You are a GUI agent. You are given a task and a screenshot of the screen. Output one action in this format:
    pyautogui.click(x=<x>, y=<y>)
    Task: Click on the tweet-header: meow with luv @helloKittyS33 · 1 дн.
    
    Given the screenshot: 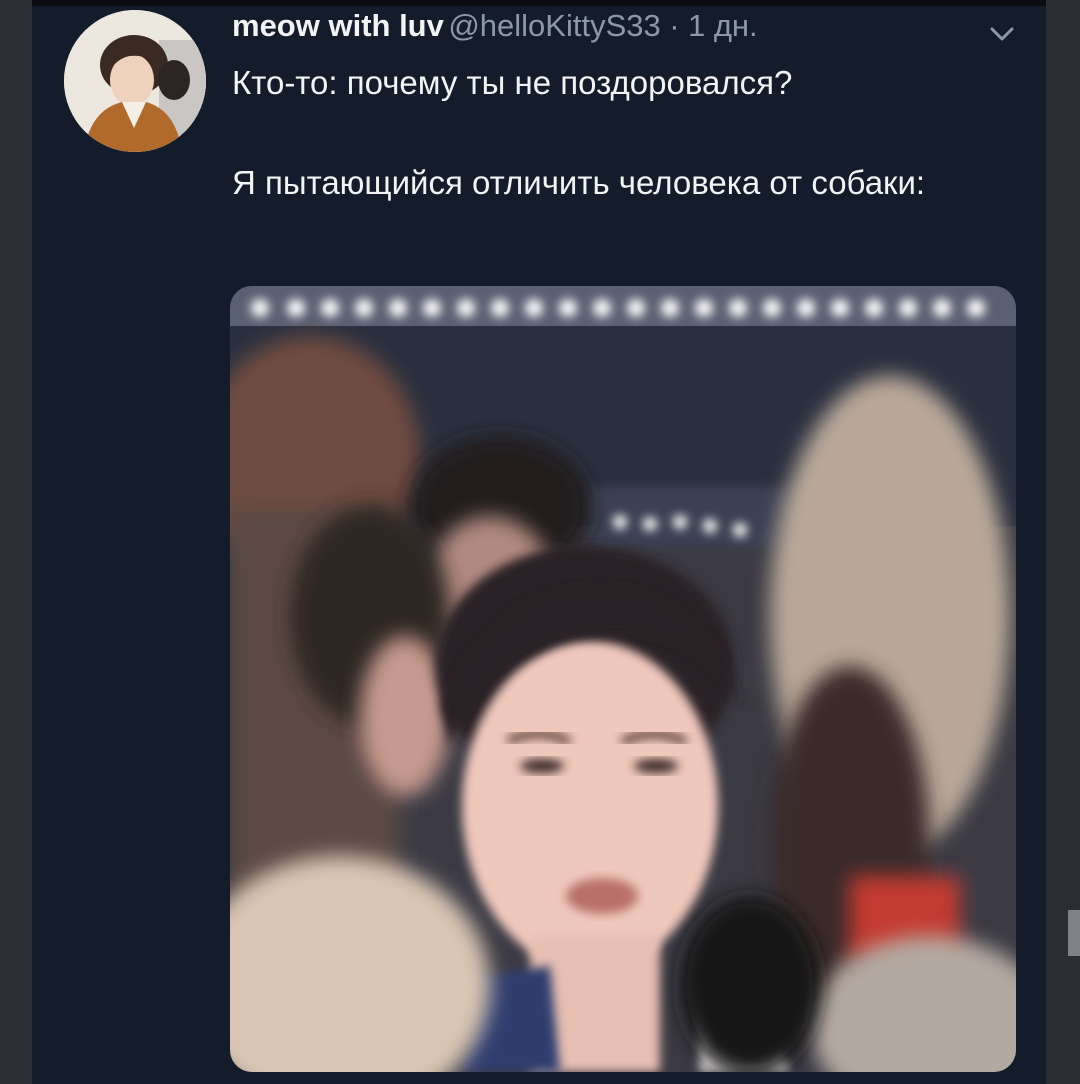 What is the action you would take?
    pyautogui.click(x=602, y=28)
    